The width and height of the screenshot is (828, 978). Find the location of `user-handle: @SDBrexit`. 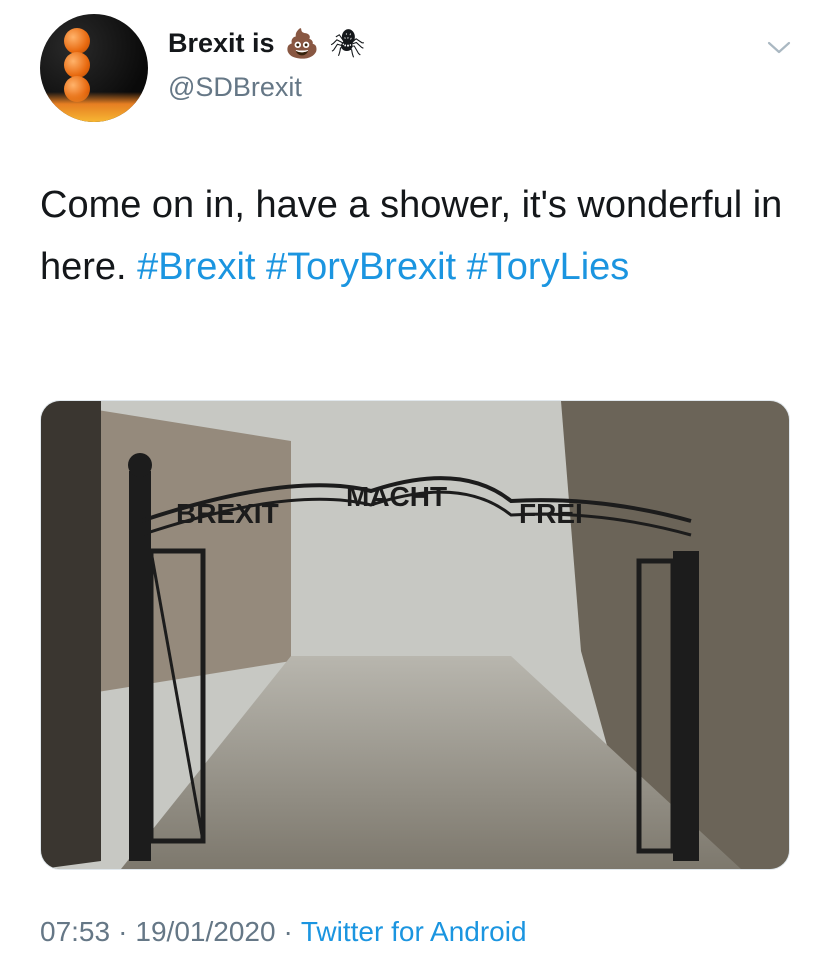

user-handle: @SDBrexit is located at coordinates (235, 87).